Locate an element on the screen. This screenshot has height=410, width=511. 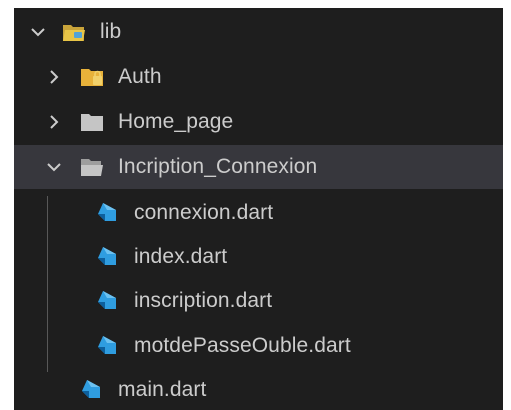
tree-item-lib: lib is located at coordinates (258, 32).